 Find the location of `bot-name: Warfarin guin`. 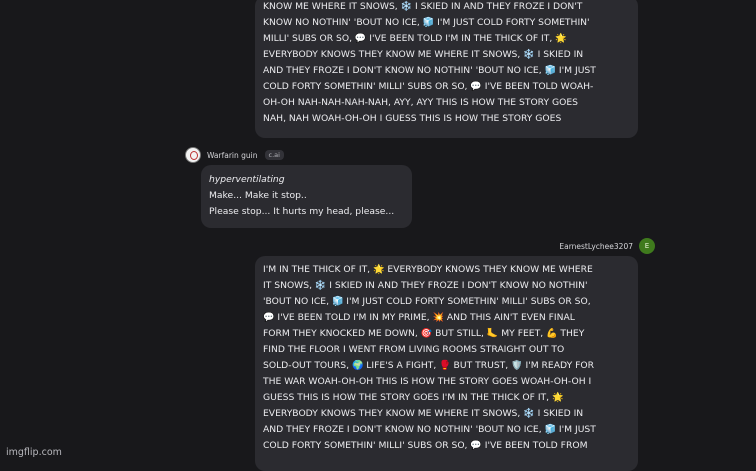

bot-name: Warfarin guin is located at coordinates (232, 155).